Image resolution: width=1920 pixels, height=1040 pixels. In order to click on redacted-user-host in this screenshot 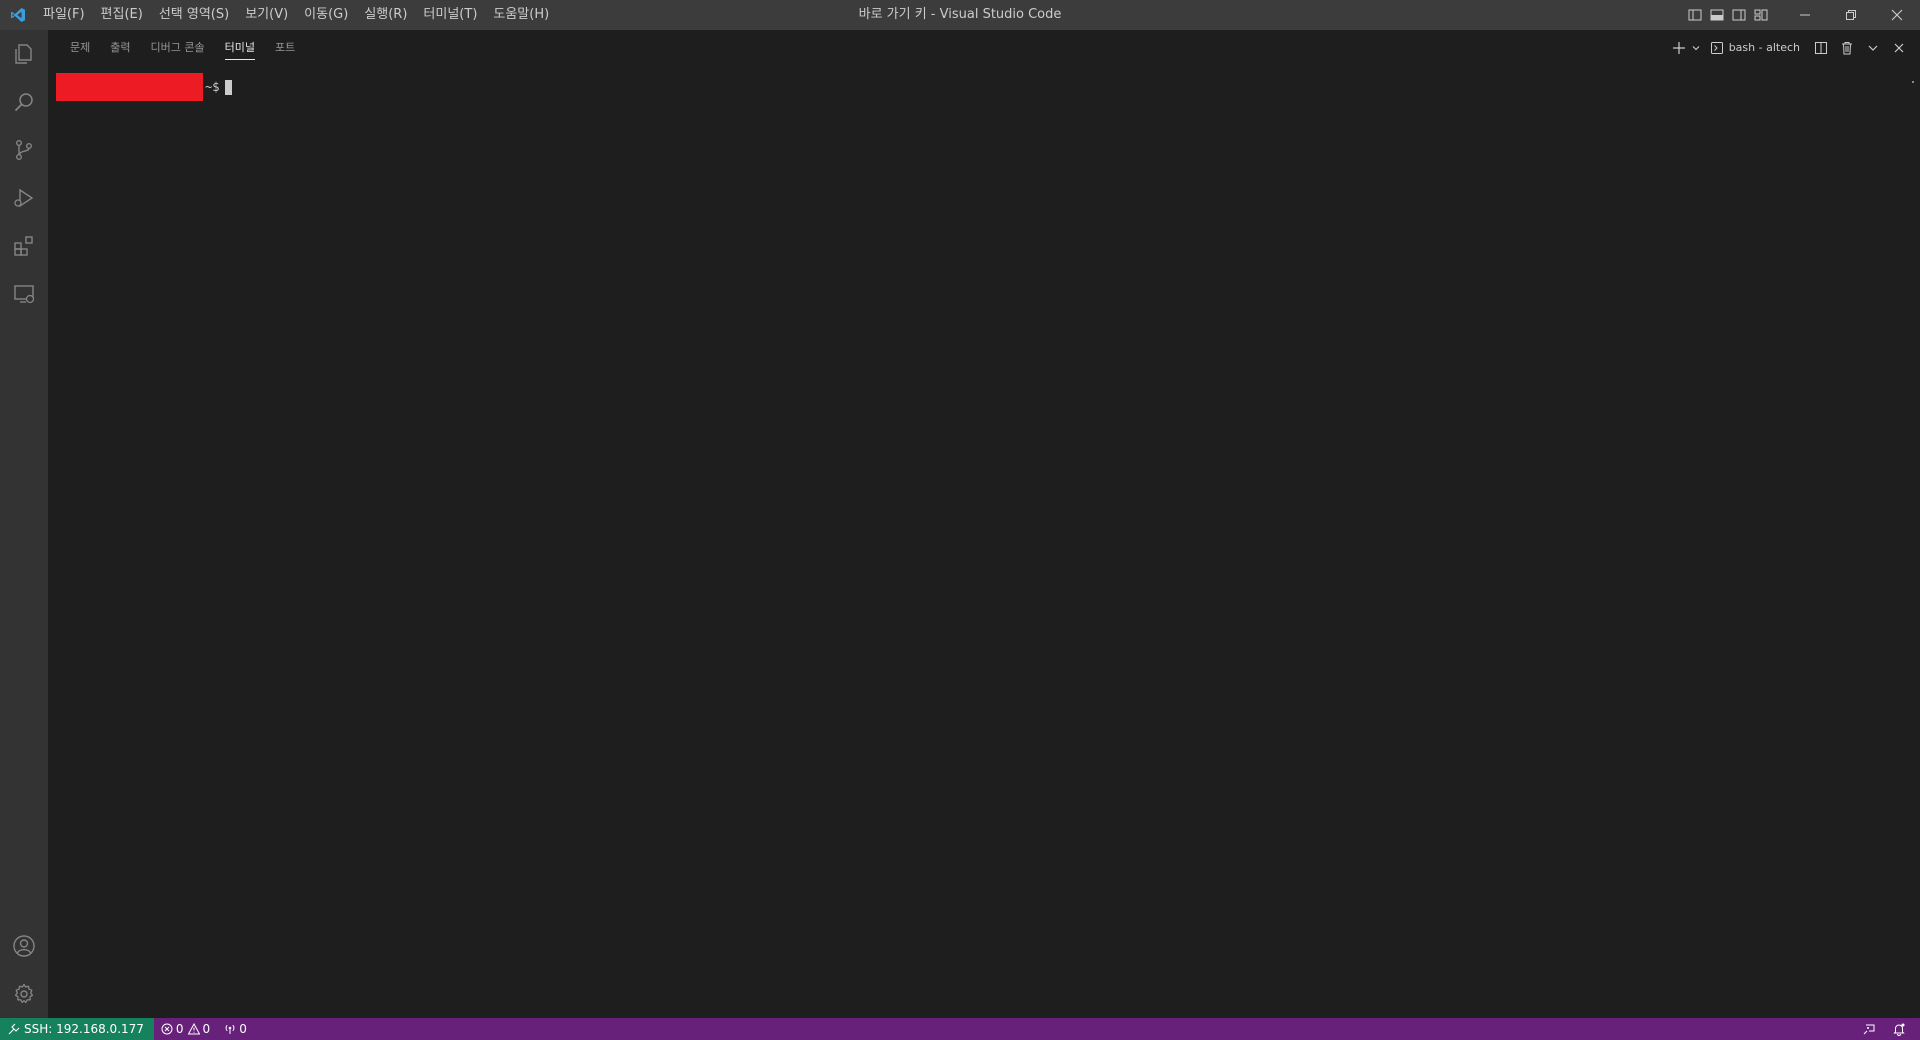, I will do `click(129, 87)`.